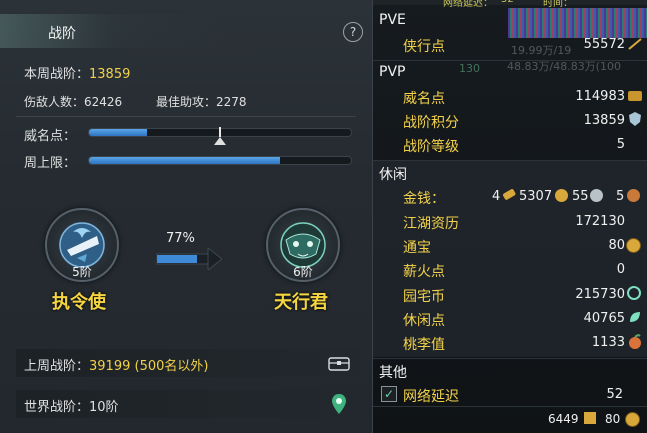  What do you see at coordinates (110, 74) in the screenshot?
I see `weekly-rank-value: 13859` at bounding box center [110, 74].